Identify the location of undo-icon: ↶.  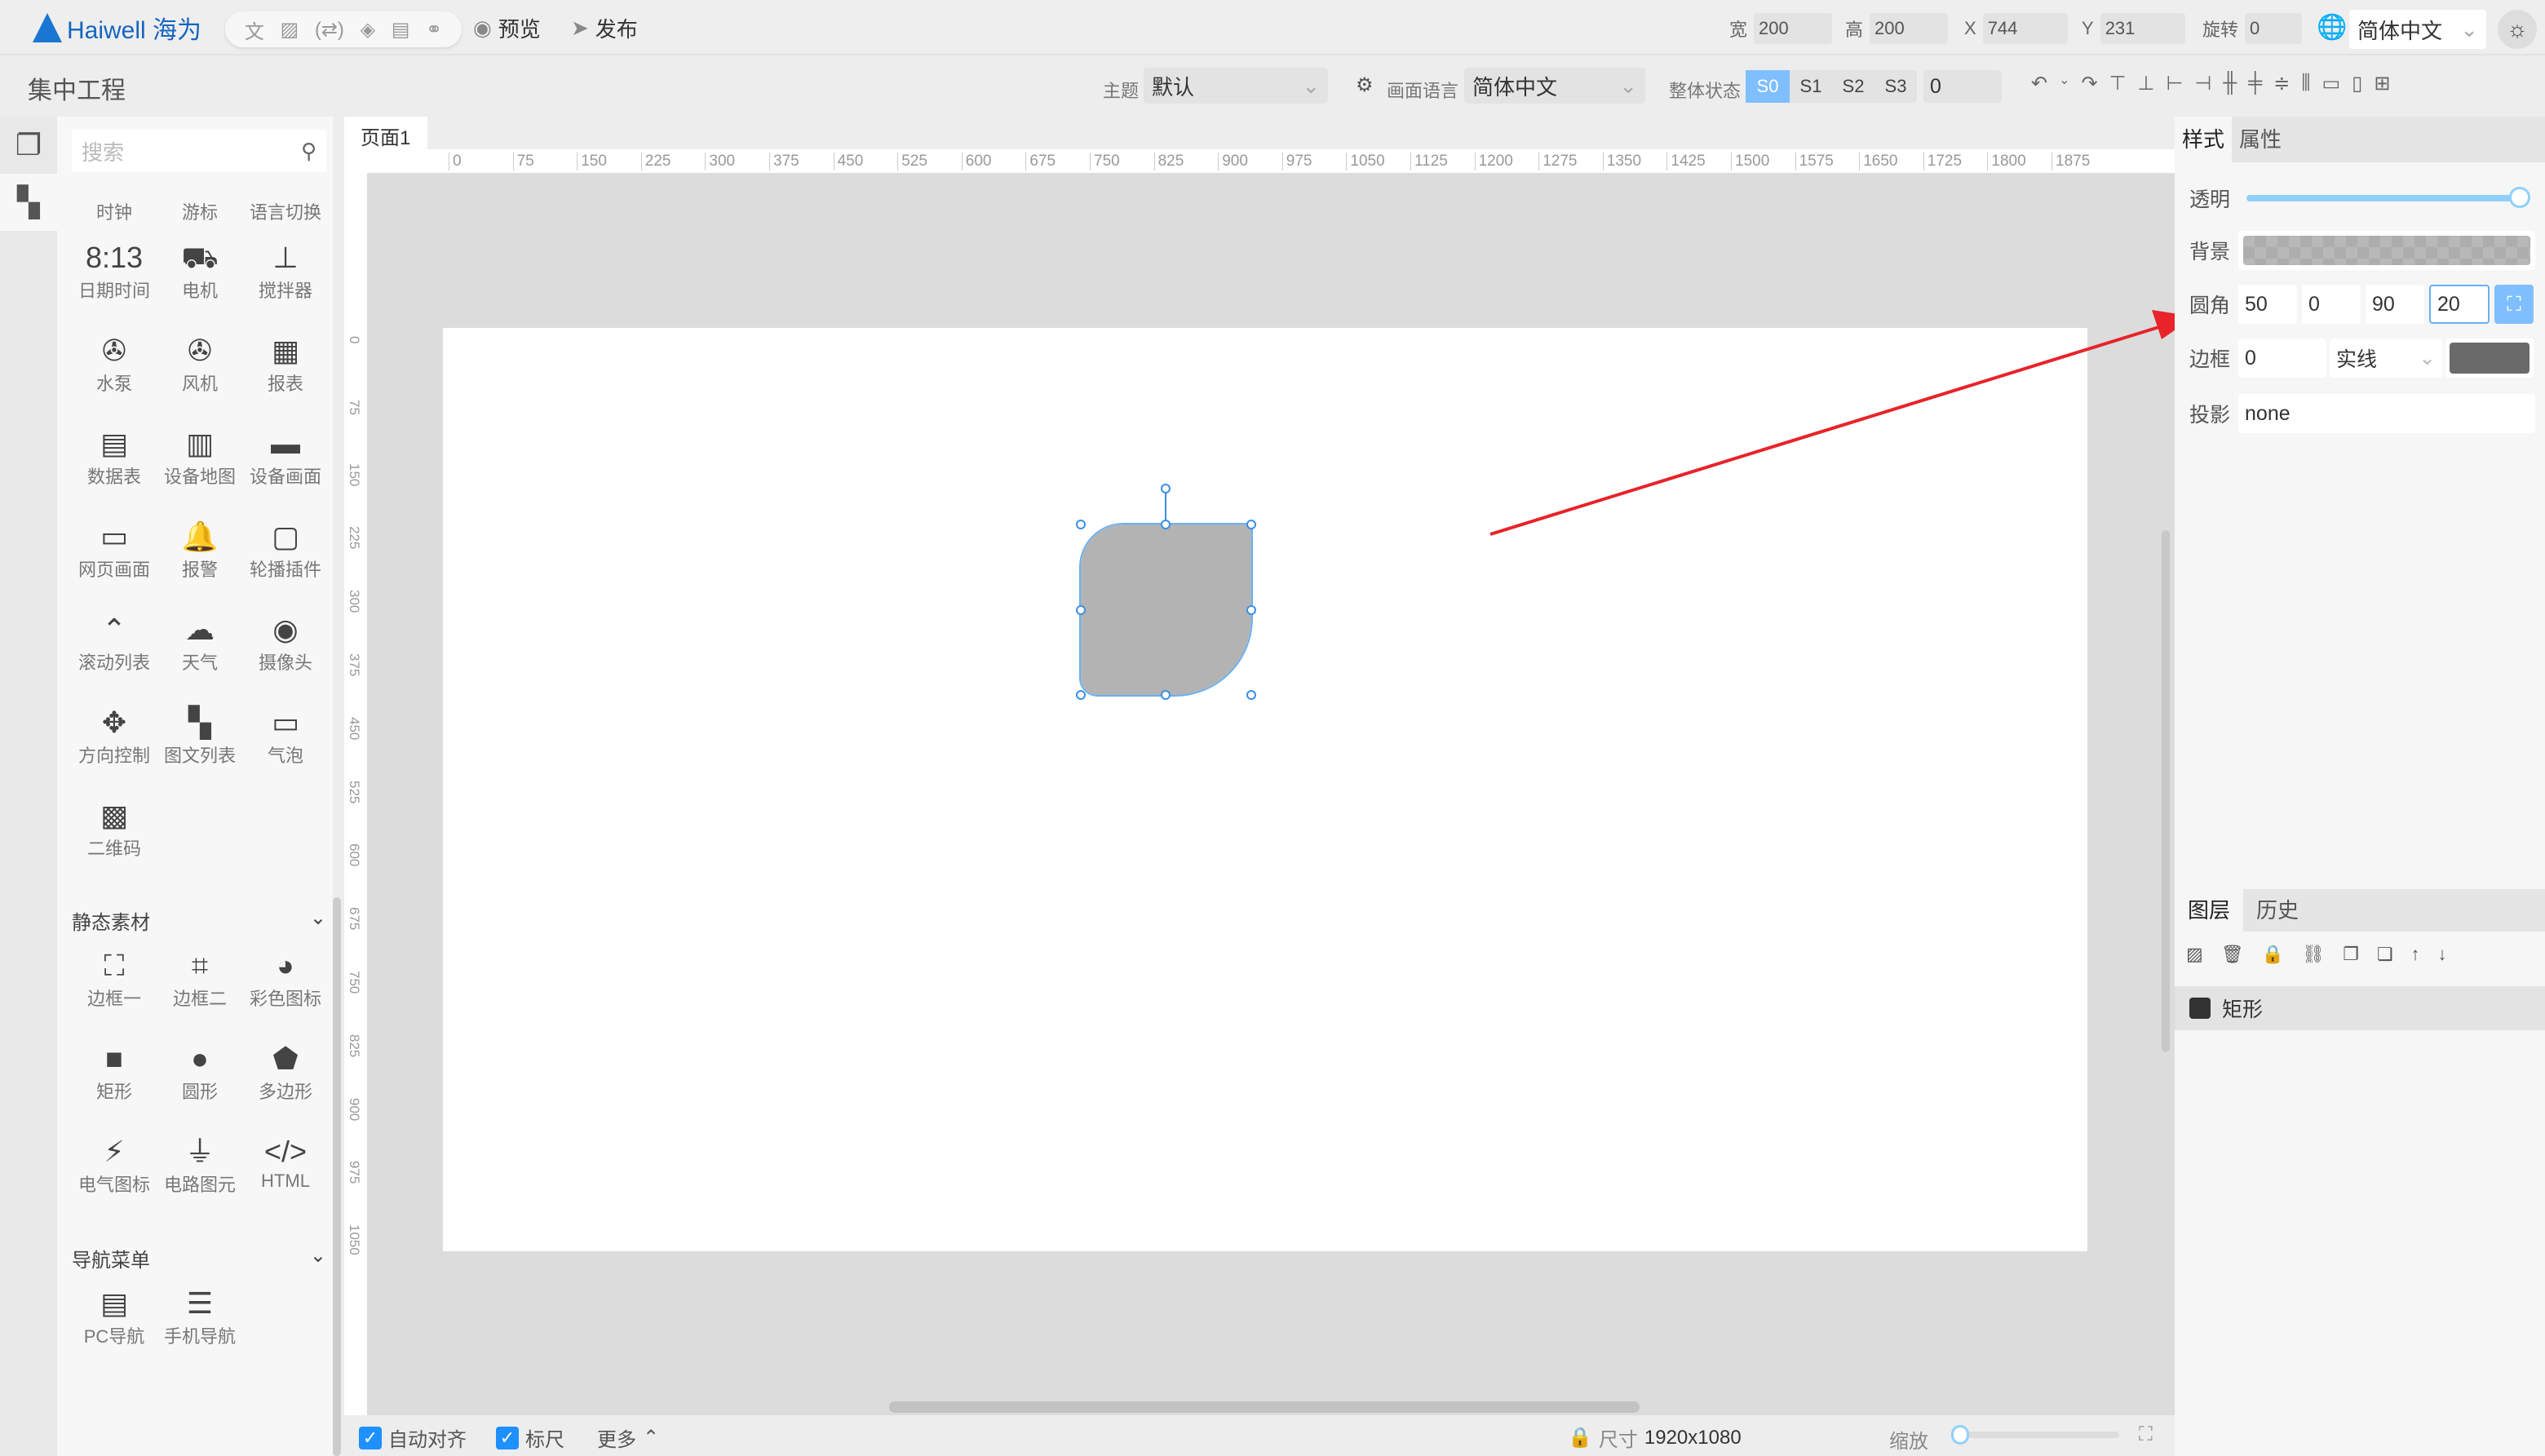
(2039, 83).